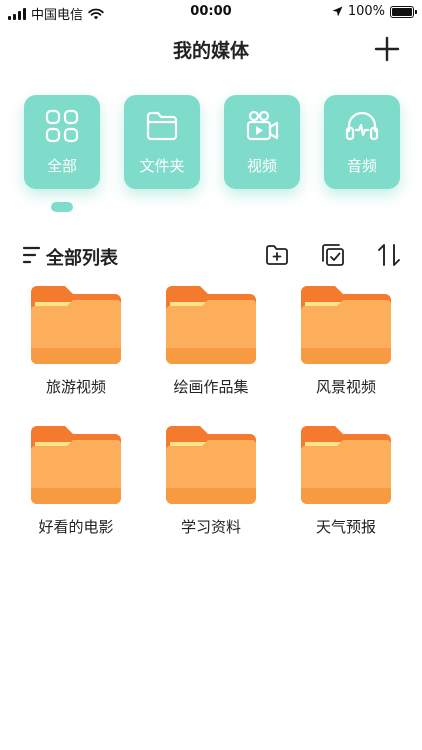 This screenshot has height=750, width=422. What do you see at coordinates (212, 142) in the screenshot?
I see `category-tabs: 全部 文件夹 视频 音频` at bounding box center [212, 142].